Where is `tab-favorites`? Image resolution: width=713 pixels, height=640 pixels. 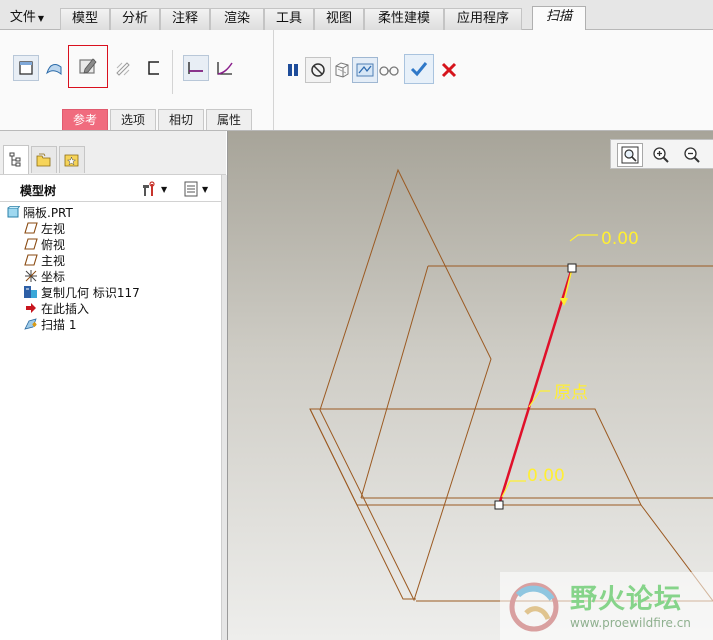
tab-favorites is located at coordinates (72, 159).